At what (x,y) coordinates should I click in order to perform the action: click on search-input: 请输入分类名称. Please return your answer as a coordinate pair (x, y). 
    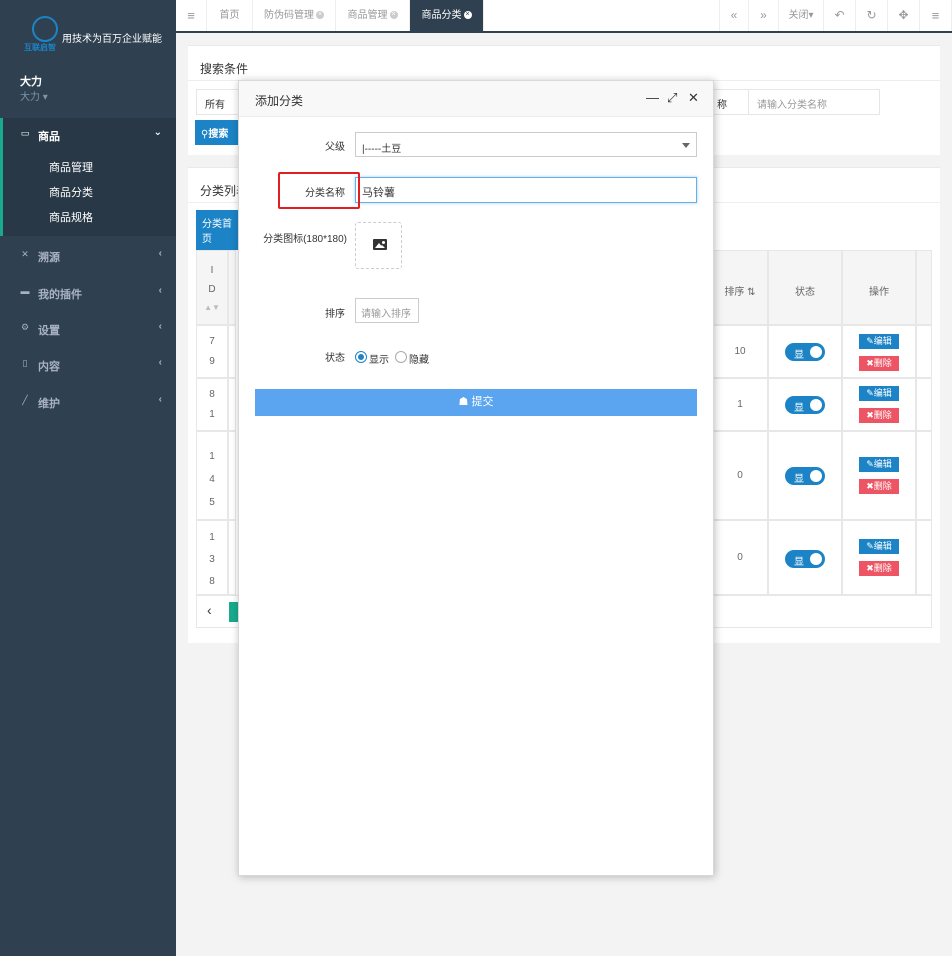
    Looking at the image, I should click on (814, 102).